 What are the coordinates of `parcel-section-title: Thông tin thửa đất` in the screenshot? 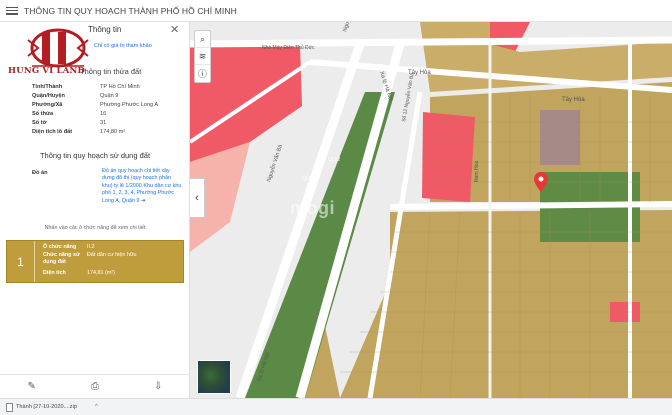 It's located at (111, 71).